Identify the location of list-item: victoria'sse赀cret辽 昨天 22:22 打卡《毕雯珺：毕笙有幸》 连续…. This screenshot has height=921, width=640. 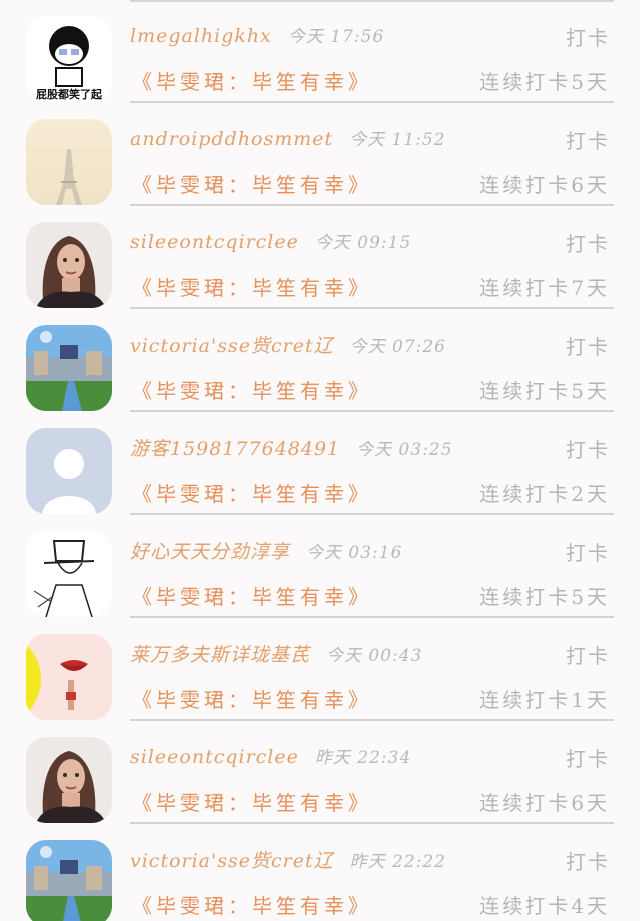
(320, 872).